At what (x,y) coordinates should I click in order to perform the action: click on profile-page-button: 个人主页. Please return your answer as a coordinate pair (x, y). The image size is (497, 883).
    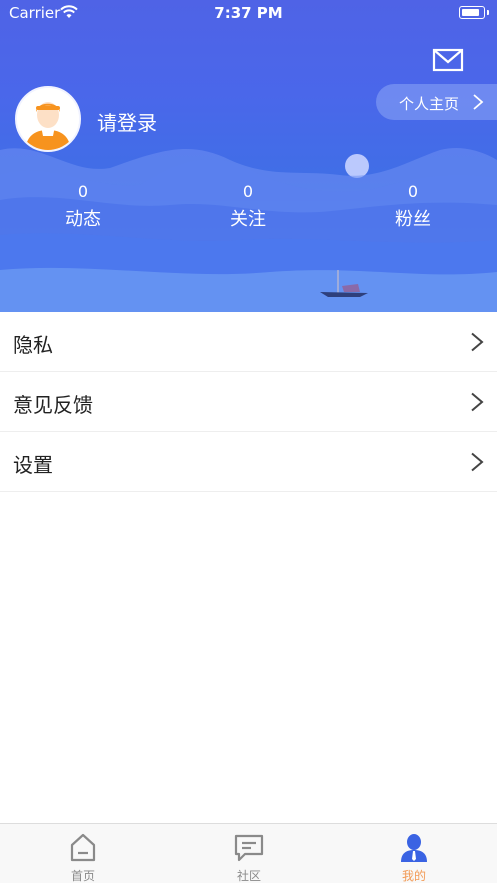
    Looking at the image, I should click on (436, 102).